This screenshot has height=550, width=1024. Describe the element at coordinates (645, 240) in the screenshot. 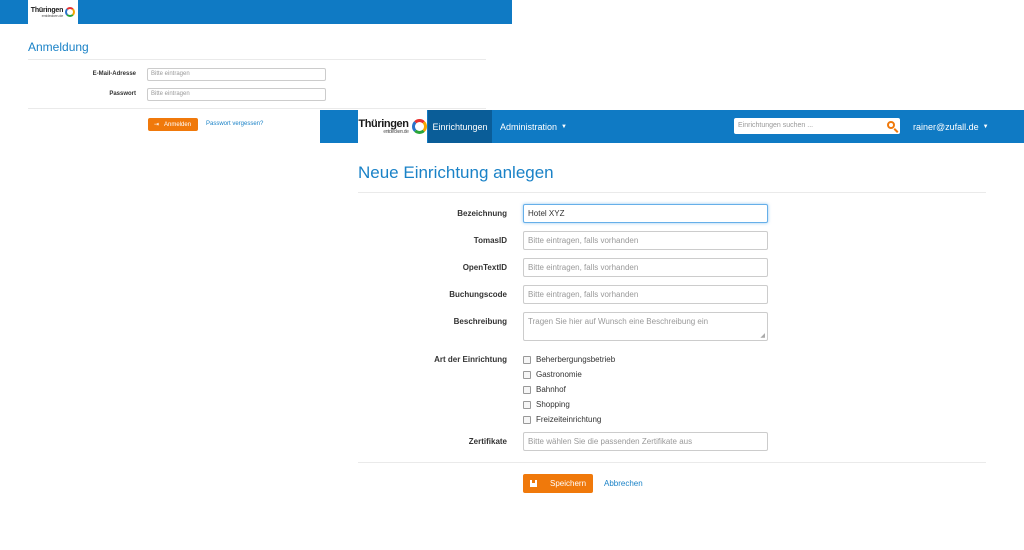

I see `tomasid-field: Bitte eintragen, falls vorhanden` at that location.